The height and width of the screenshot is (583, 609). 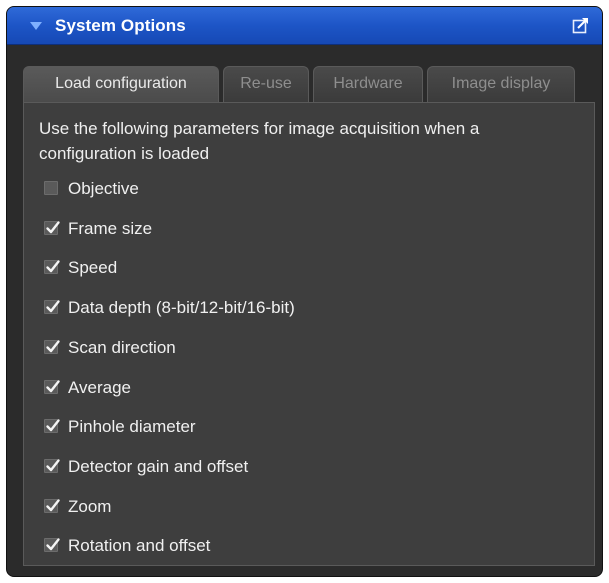 I want to click on option-label: Zoom, so click(x=90, y=506).